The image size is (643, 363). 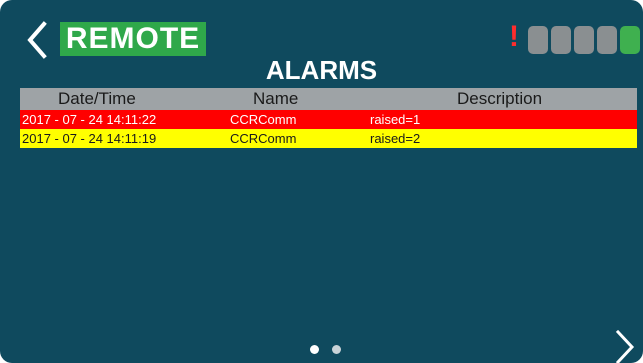 I want to click on column-header-datetime: Date/Time, so click(x=97, y=98).